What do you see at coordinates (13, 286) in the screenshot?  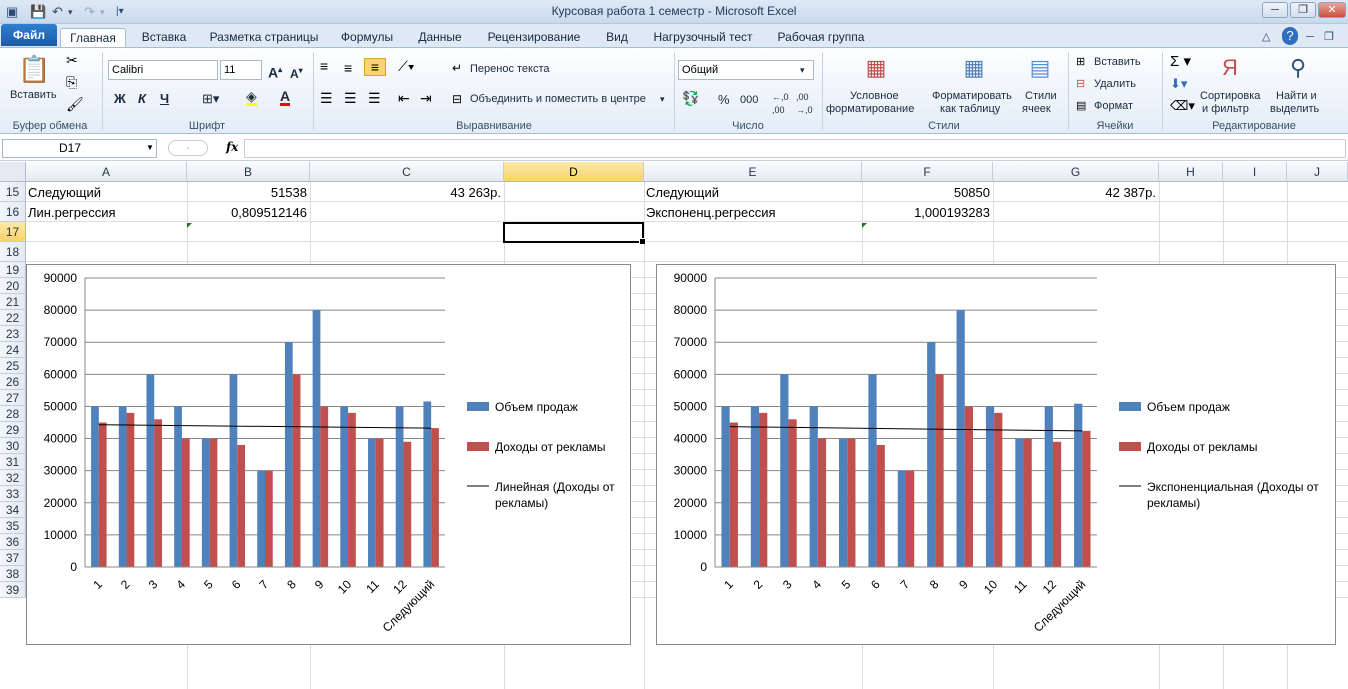 I see `row-header-20: 20` at bounding box center [13, 286].